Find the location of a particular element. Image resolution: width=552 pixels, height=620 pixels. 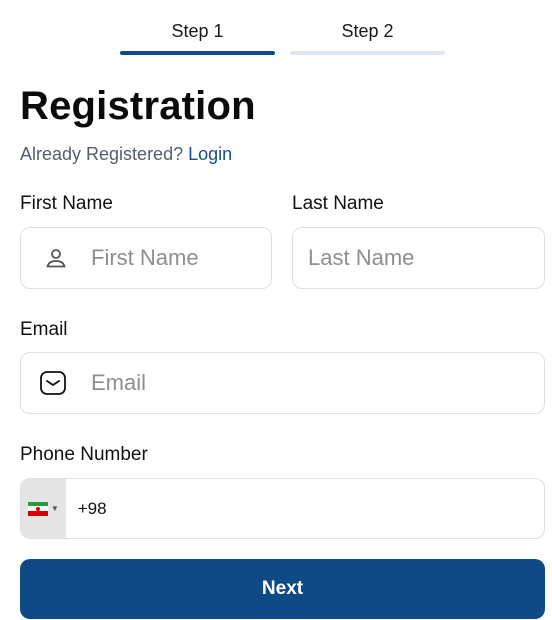

user-icon is located at coordinates (56, 258).